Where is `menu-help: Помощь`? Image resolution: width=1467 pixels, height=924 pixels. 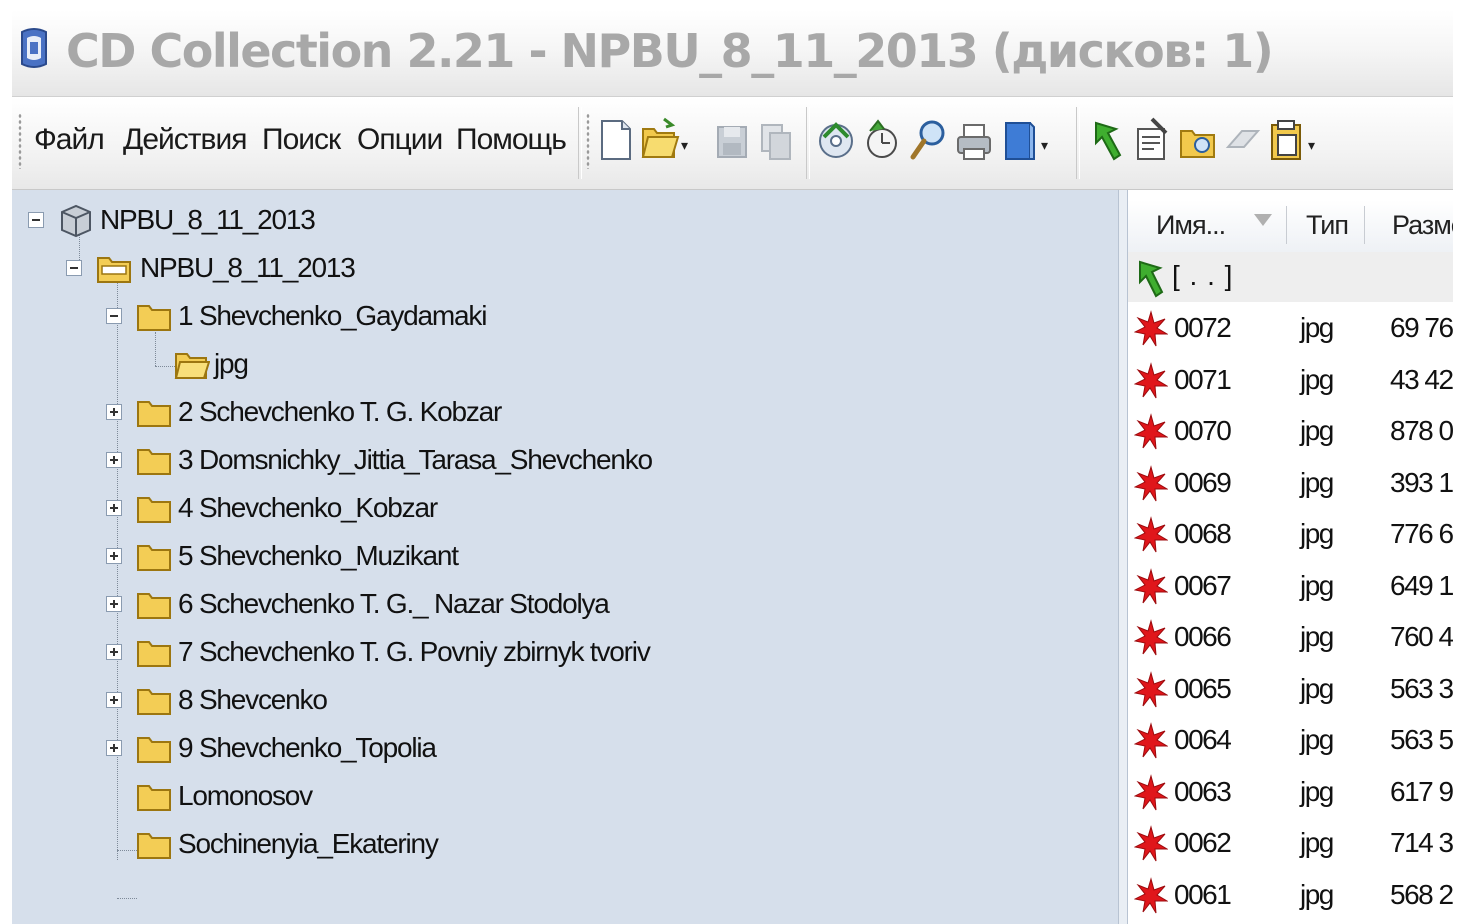
menu-help: Помощь is located at coordinates (511, 140).